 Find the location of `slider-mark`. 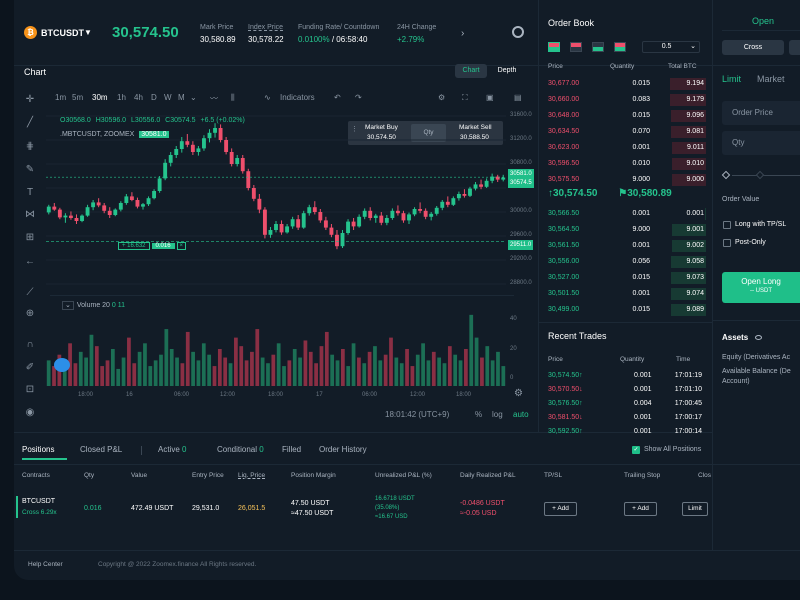

slider-mark is located at coordinates (760, 175).